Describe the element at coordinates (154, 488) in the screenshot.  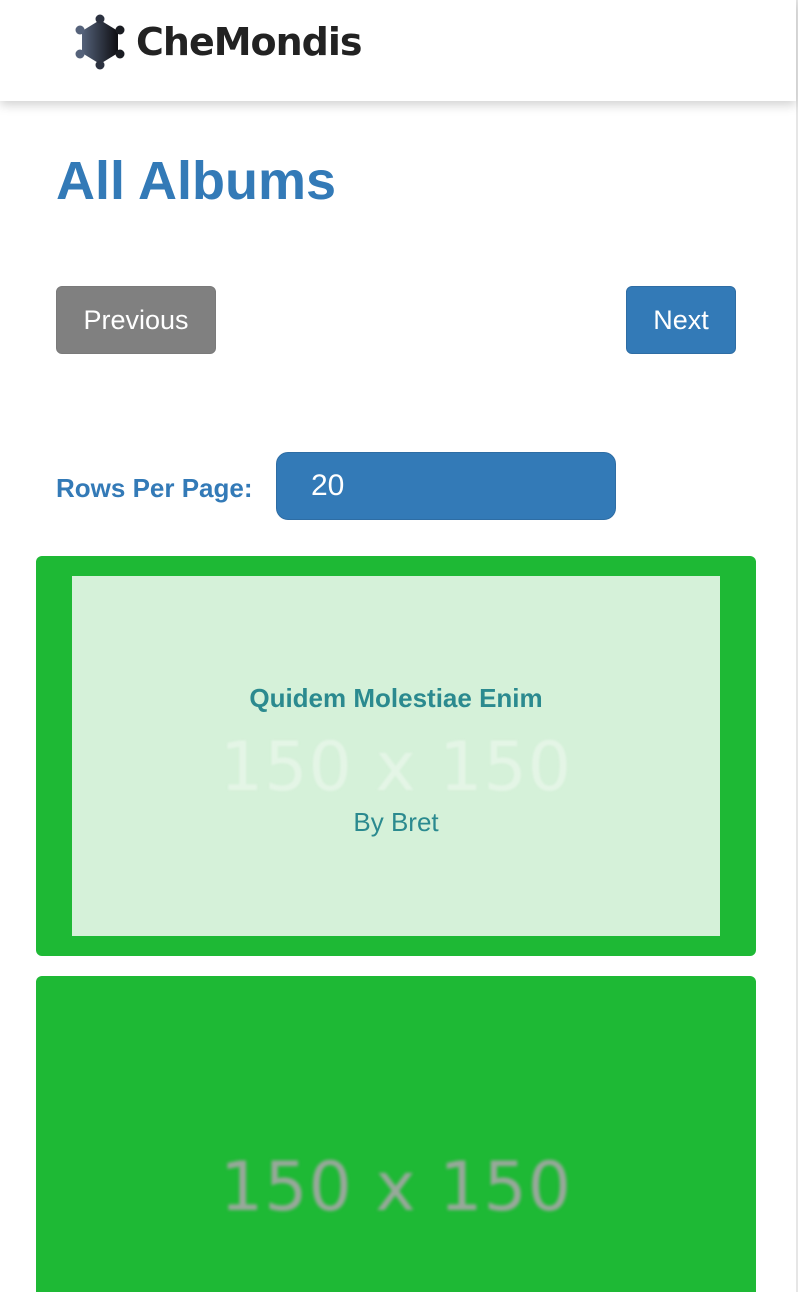
I see `rows-per-page-label: Rows Per Page:` at that location.